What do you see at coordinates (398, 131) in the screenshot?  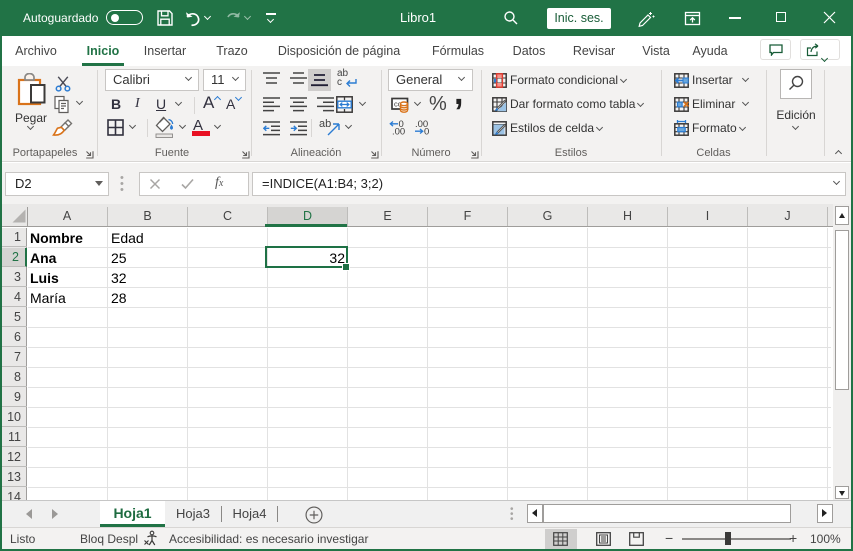 I see `svg-text: .00` at bounding box center [398, 131].